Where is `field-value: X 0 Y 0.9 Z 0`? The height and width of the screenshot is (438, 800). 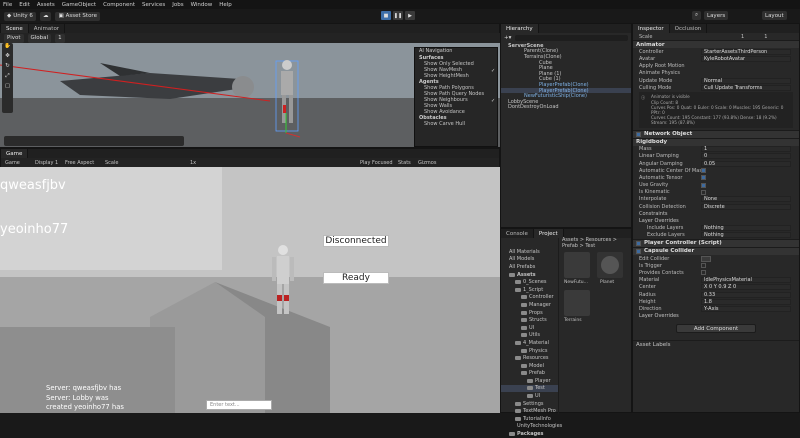 field-value: X 0 Y 0.9 Z 0 is located at coordinates (746, 287).